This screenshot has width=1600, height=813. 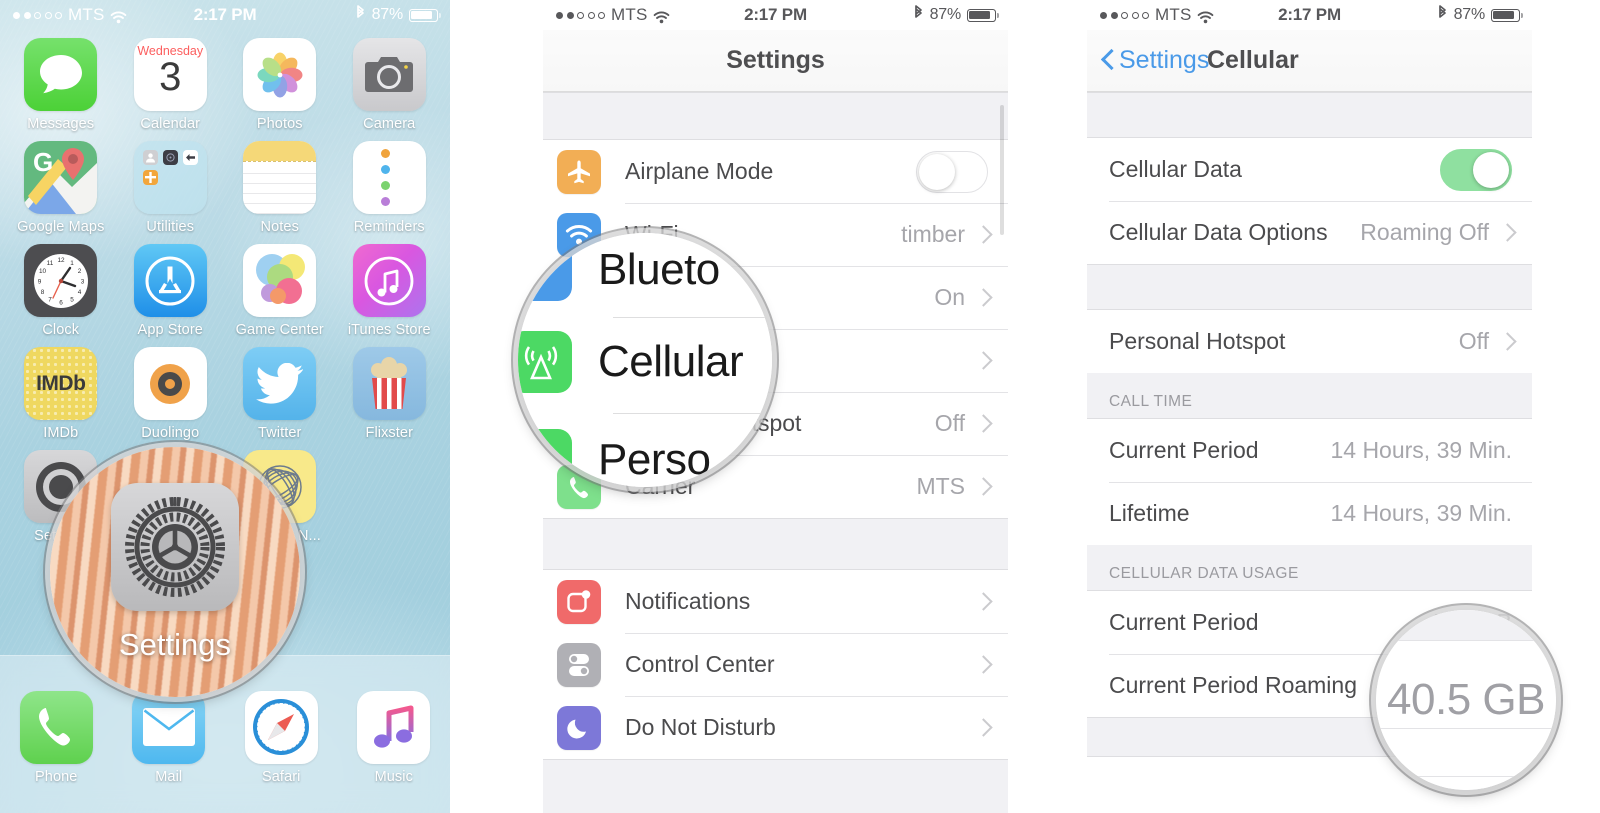 I want to click on svg-text: G, so click(x=43, y=162).